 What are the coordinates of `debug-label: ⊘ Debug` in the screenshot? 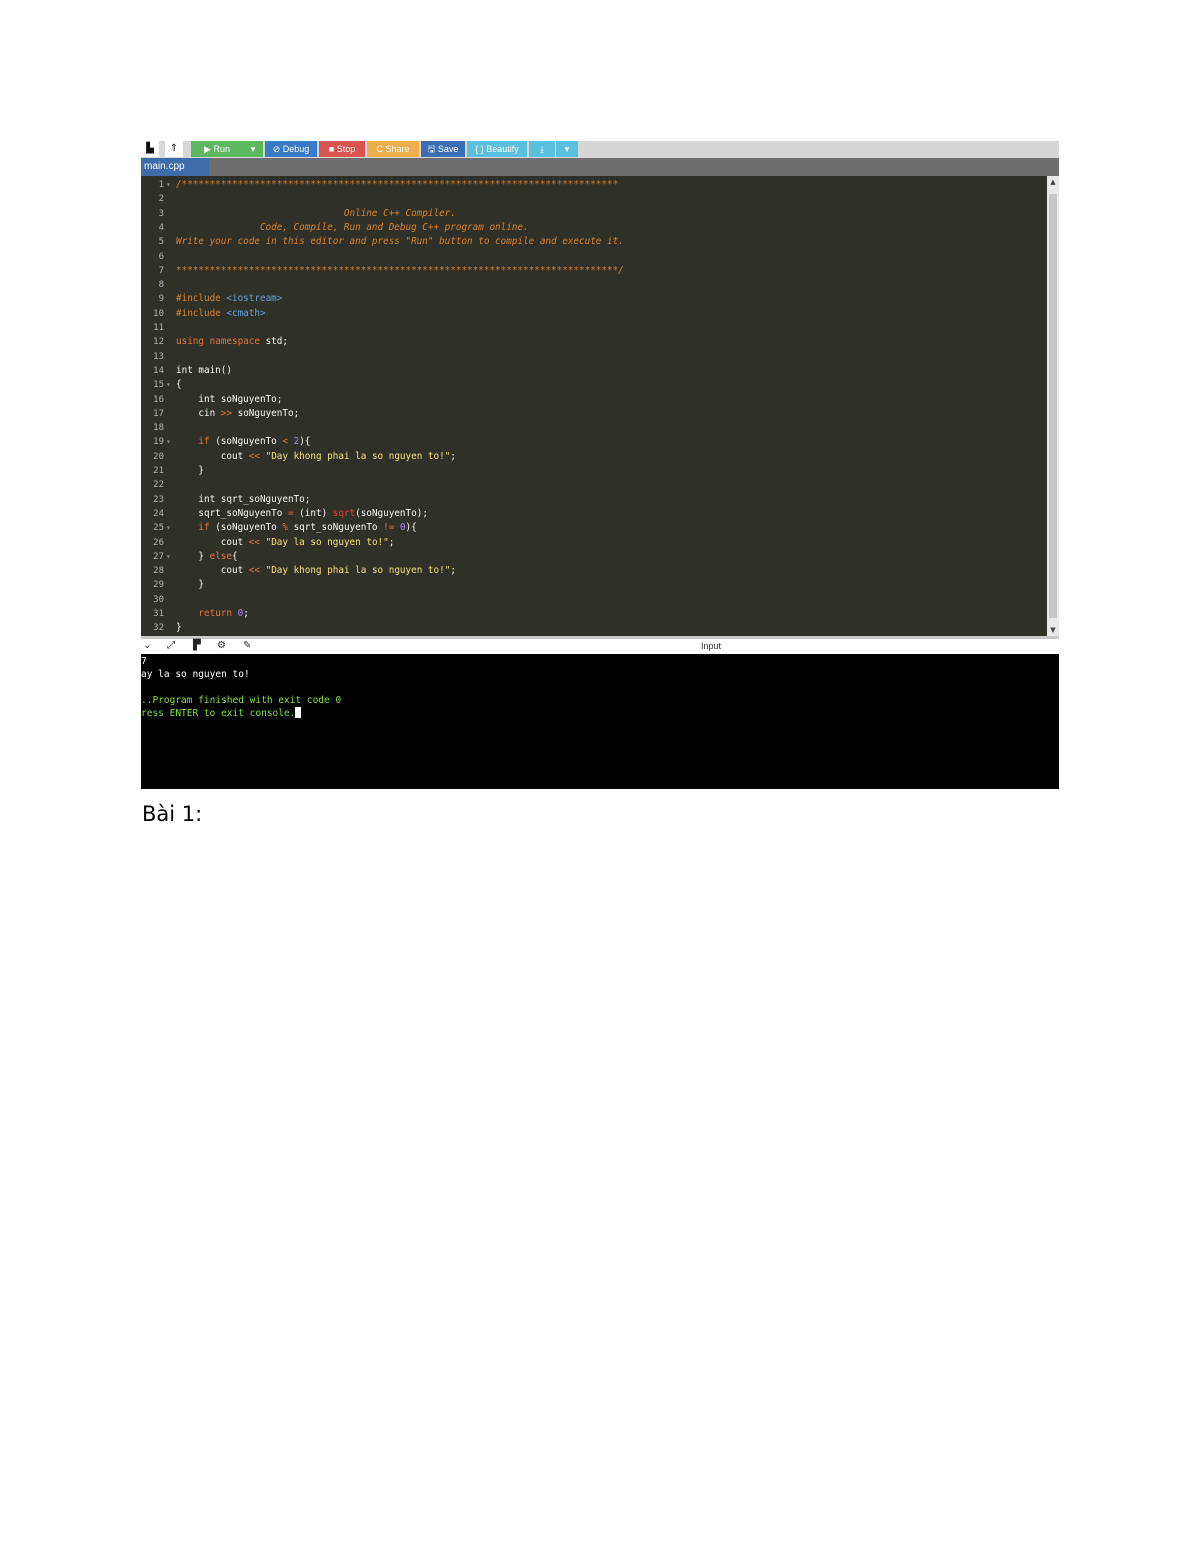 It's located at (291, 149).